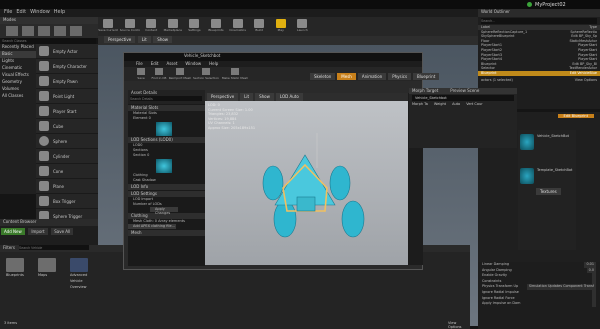 The height and width of the screenshot is (329, 600). I want to click on landscape-mode-icon, so click(44, 31).